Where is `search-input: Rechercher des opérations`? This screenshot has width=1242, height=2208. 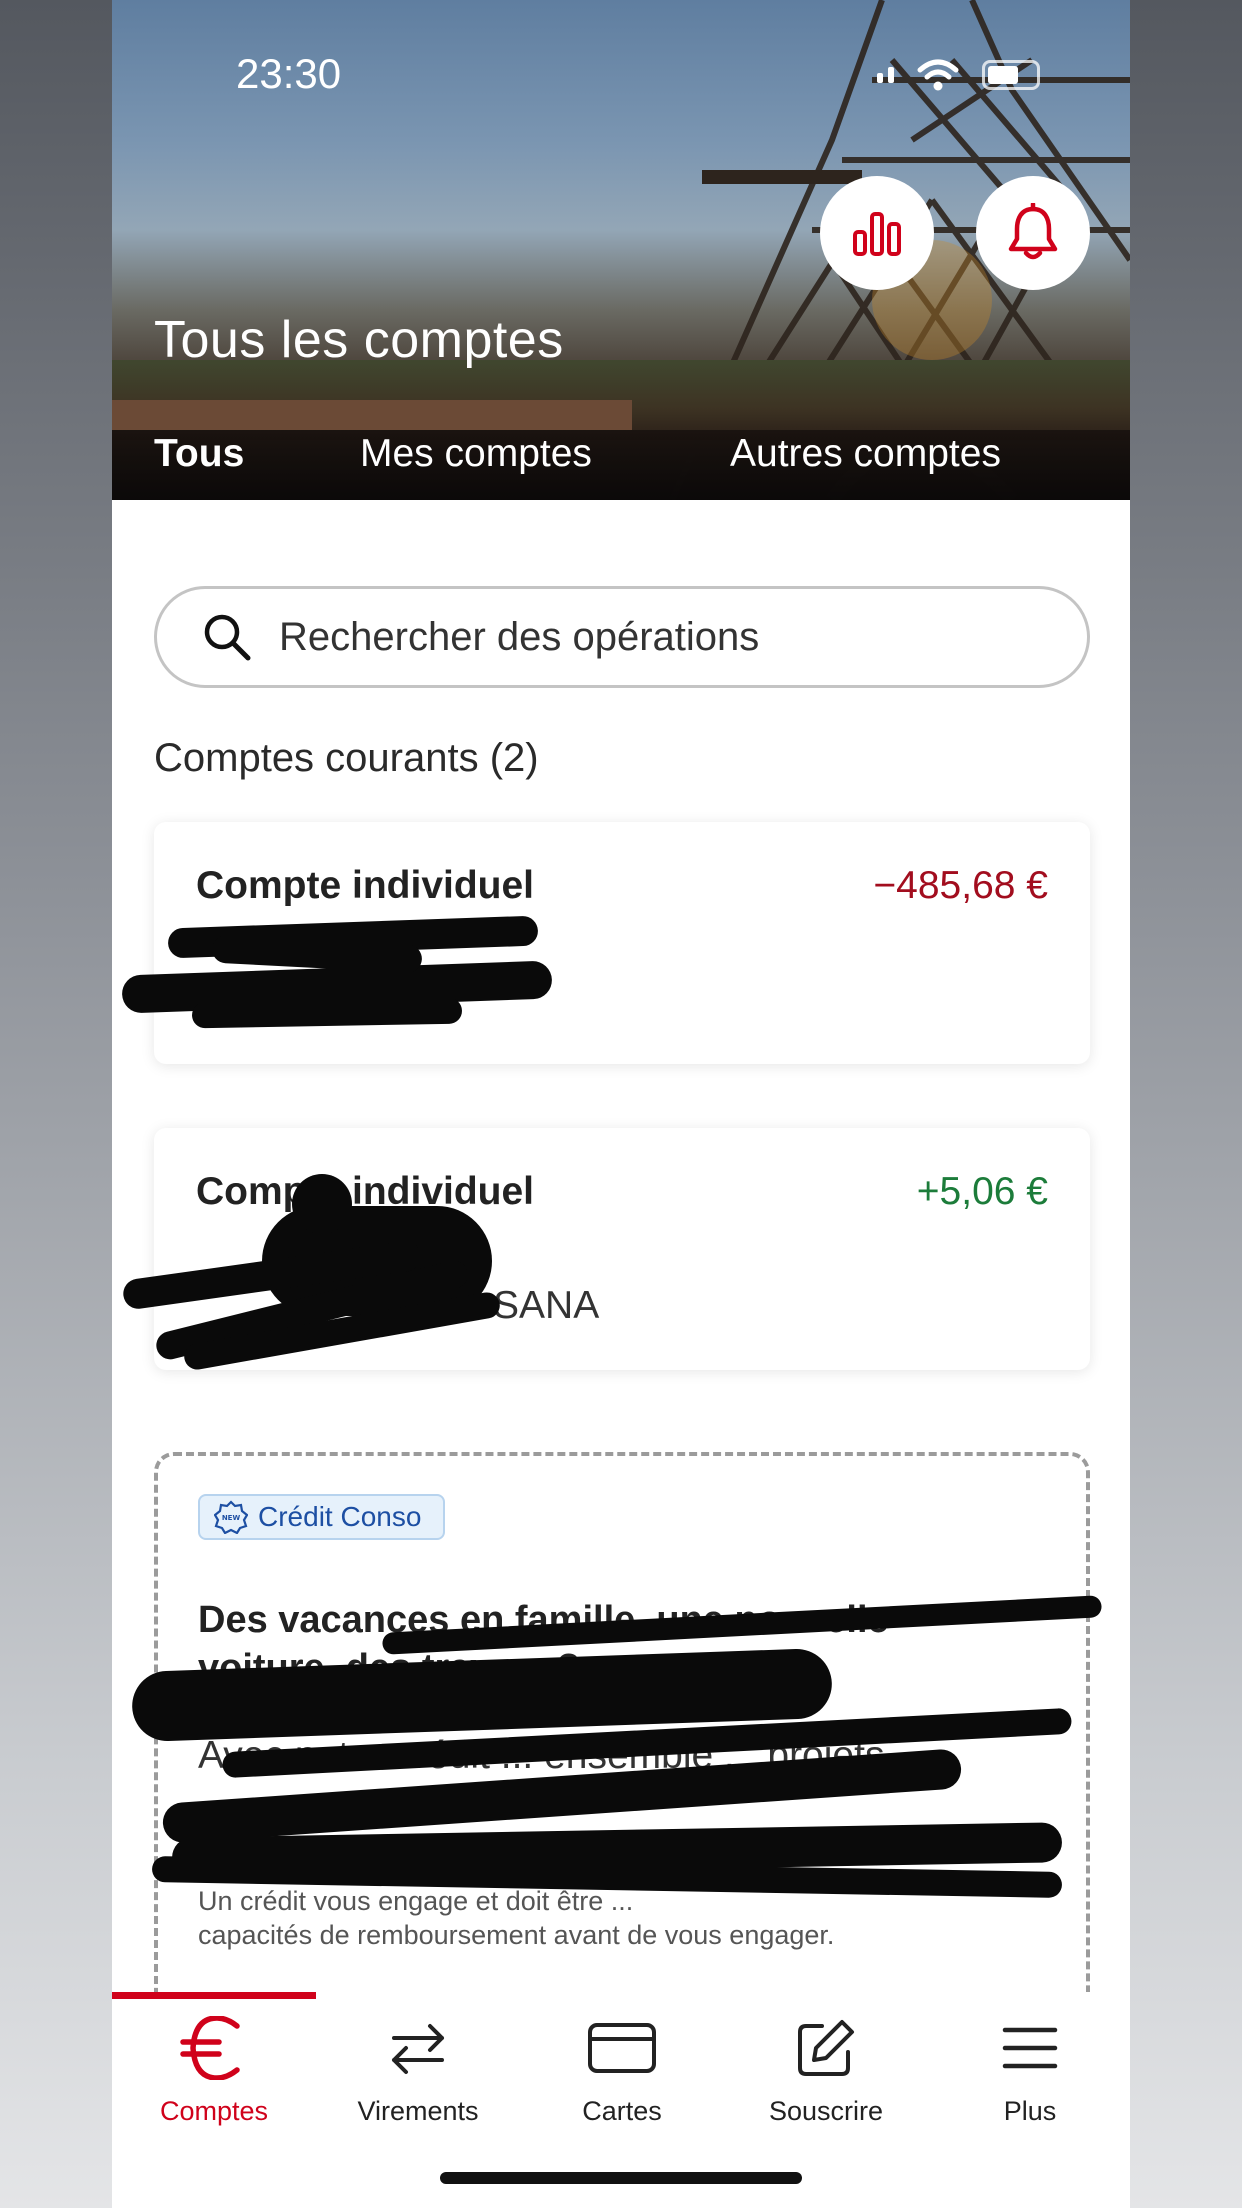 search-input: Rechercher des opérations is located at coordinates (622, 637).